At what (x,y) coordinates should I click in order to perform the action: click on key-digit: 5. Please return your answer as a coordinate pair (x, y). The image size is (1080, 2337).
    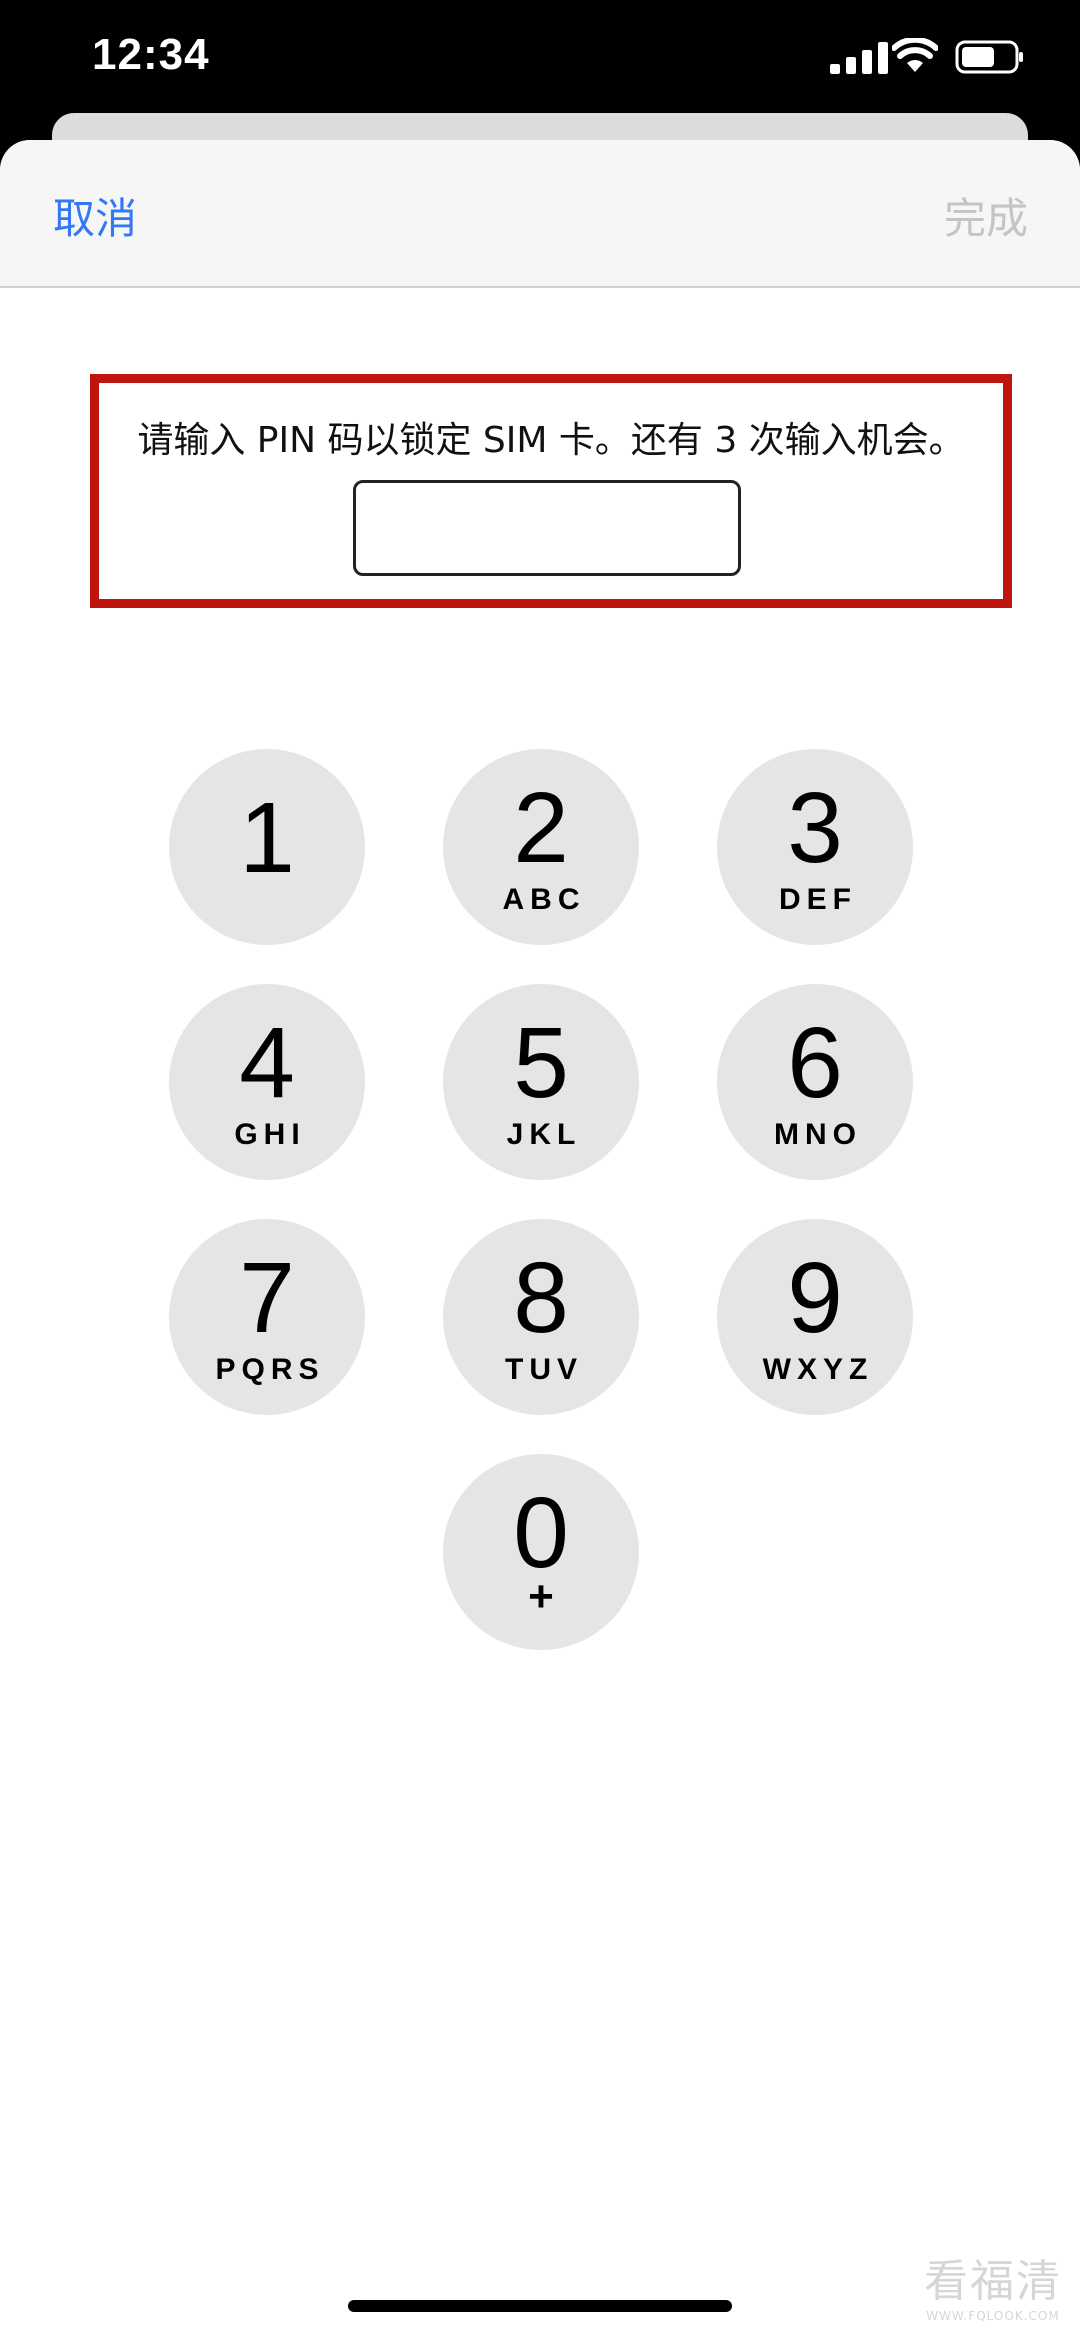
    Looking at the image, I should click on (541, 1063).